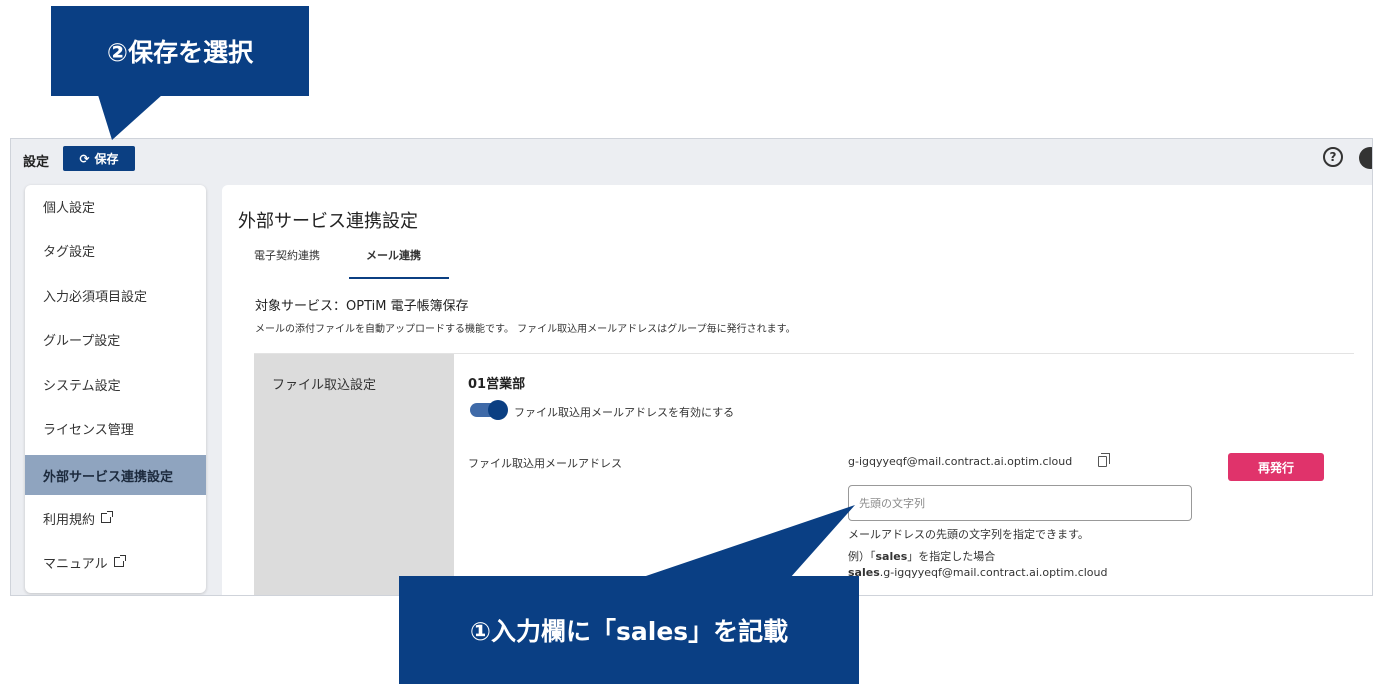 This screenshot has height=684, width=1373. What do you see at coordinates (691, 159) in the screenshot?
I see `top-bar: 設定 ⟳ 保存 ?` at bounding box center [691, 159].